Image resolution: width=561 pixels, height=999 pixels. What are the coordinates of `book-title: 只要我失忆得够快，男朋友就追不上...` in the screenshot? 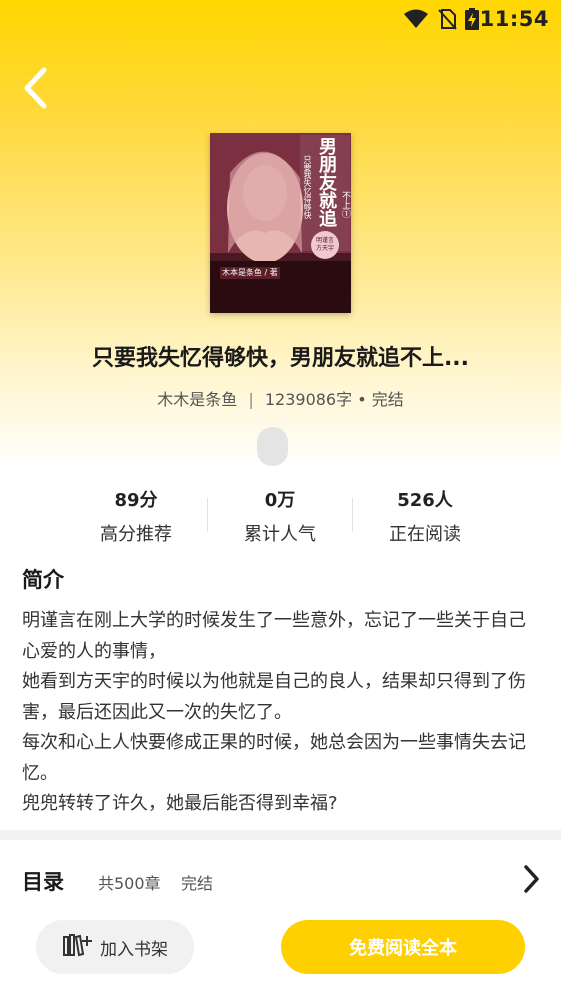 It's located at (280, 358).